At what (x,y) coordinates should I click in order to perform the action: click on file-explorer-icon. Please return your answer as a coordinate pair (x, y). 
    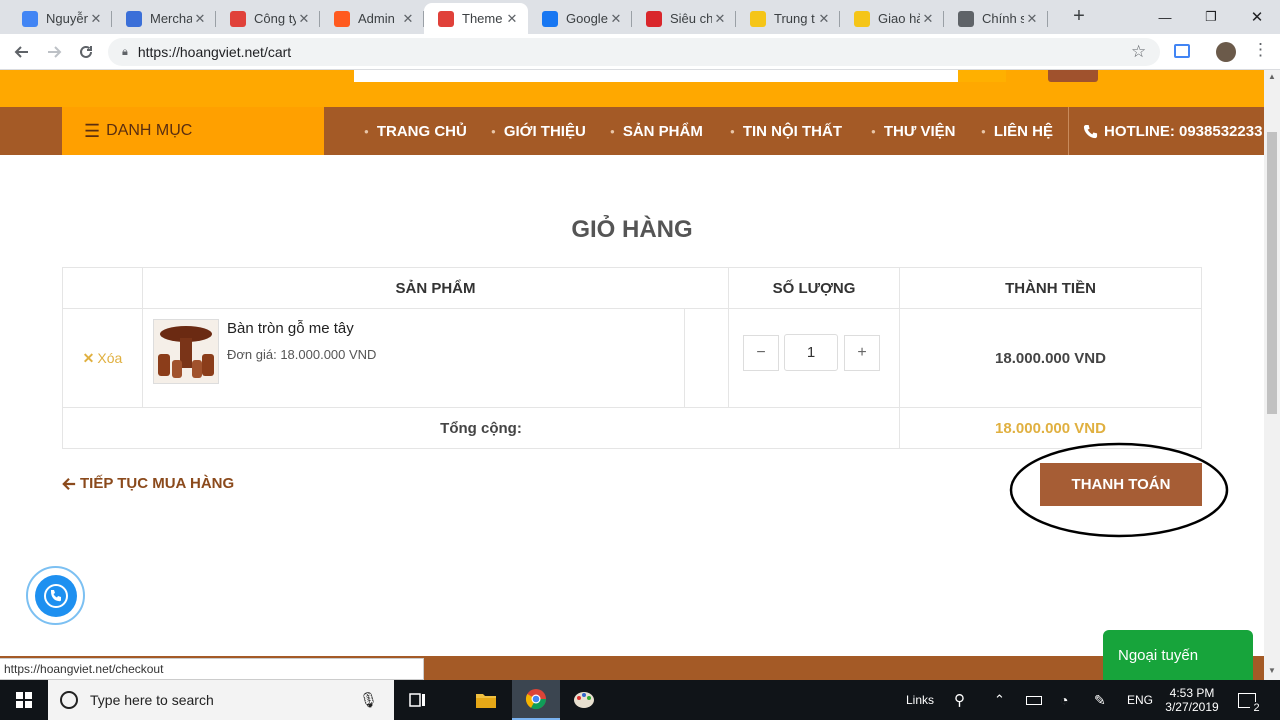
    Looking at the image, I should click on (486, 700).